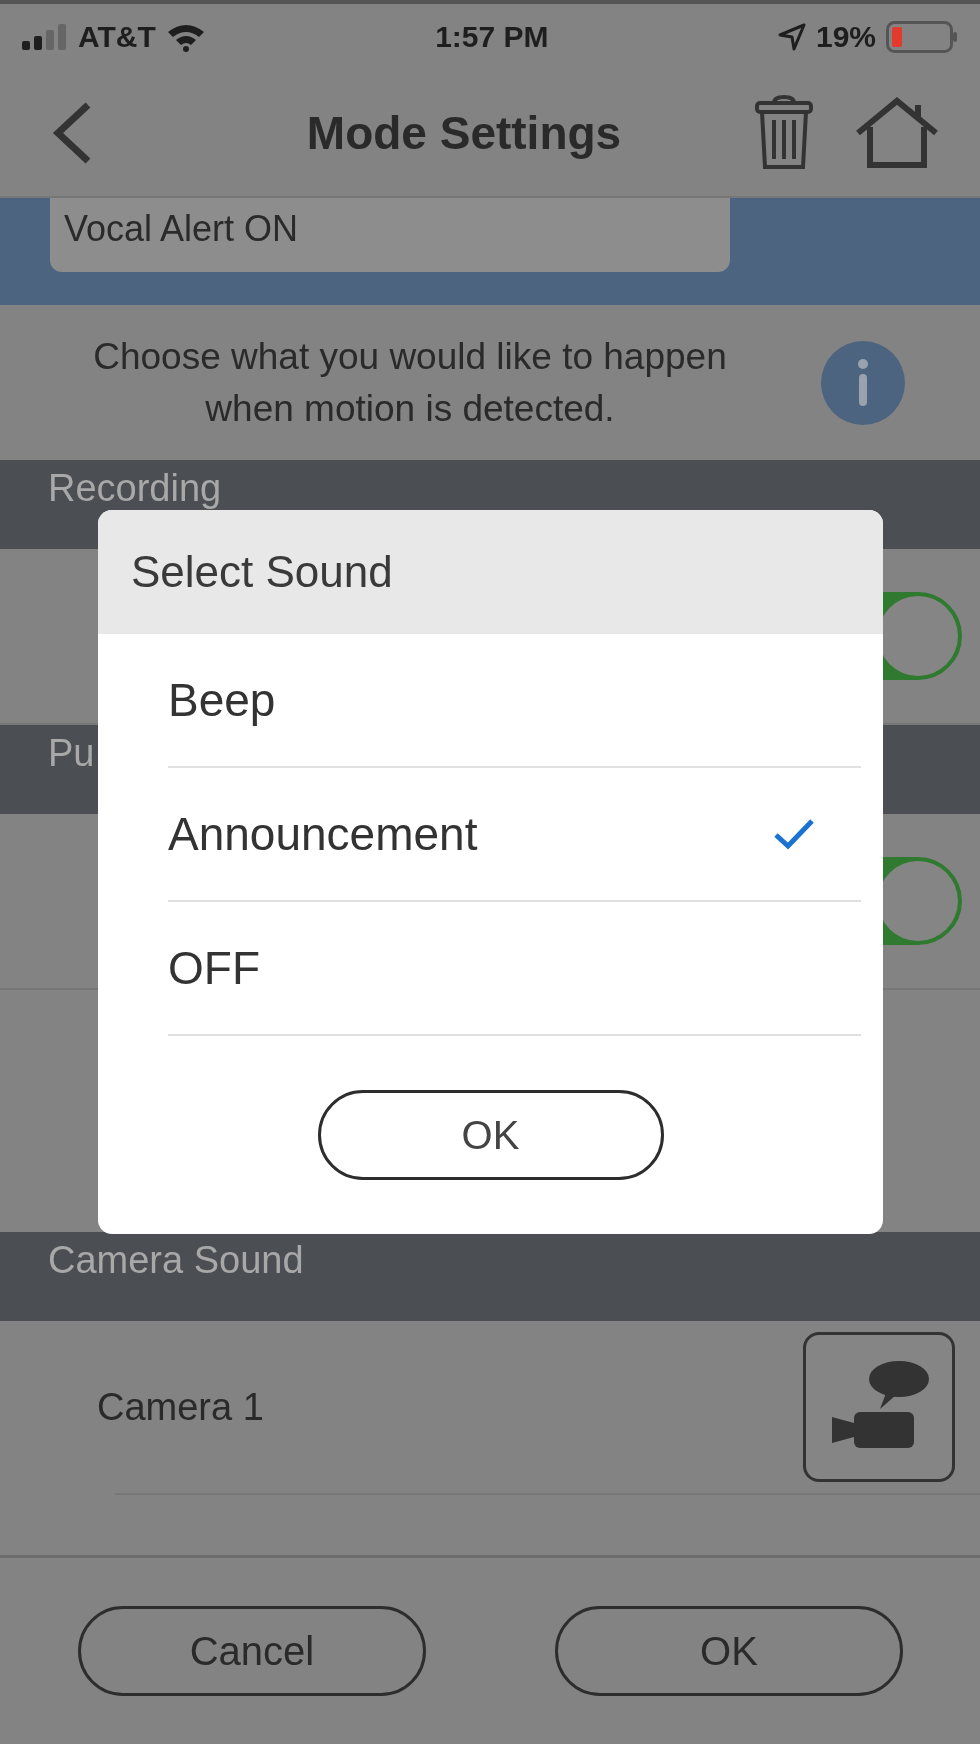 This screenshot has width=980, height=1744. What do you see at coordinates (252, 1651) in the screenshot?
I see `cancel-button: Cancel` at bounding box center [252, 1651].